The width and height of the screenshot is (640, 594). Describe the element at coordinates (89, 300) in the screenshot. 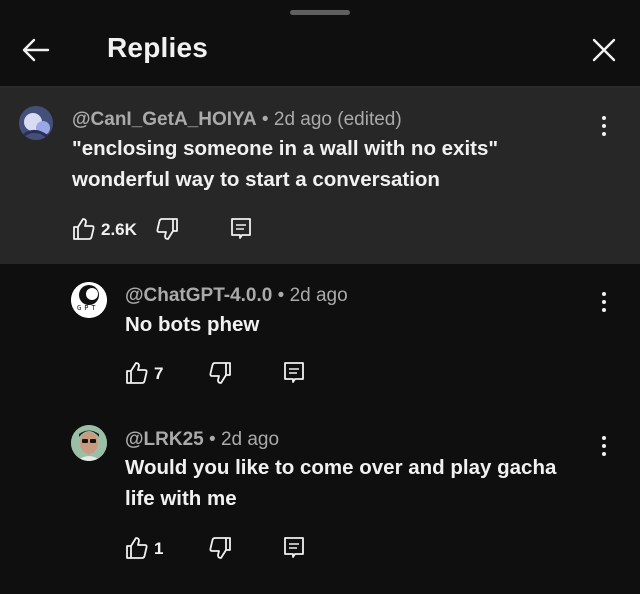

I see `avatar: GPT` at that location.